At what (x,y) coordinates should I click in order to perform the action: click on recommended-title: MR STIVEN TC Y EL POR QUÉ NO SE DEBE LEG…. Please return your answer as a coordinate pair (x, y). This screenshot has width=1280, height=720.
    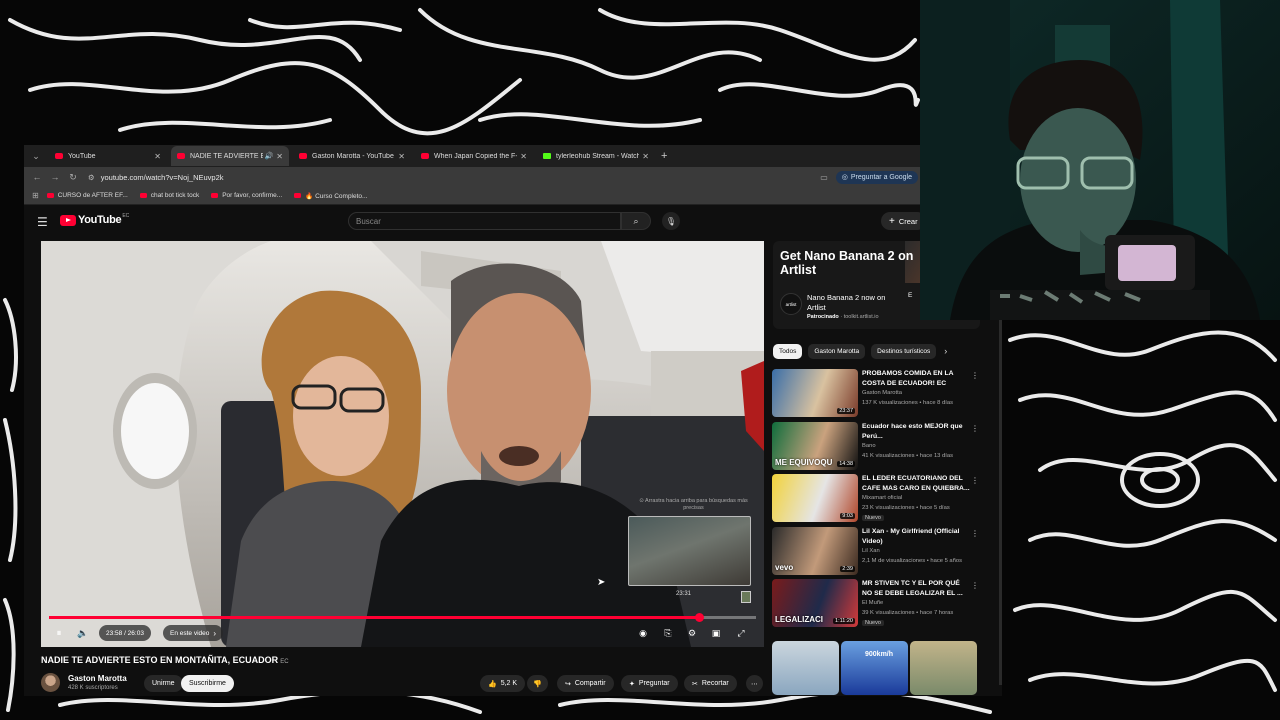
    Looking at the image, I should click on (912, 588).